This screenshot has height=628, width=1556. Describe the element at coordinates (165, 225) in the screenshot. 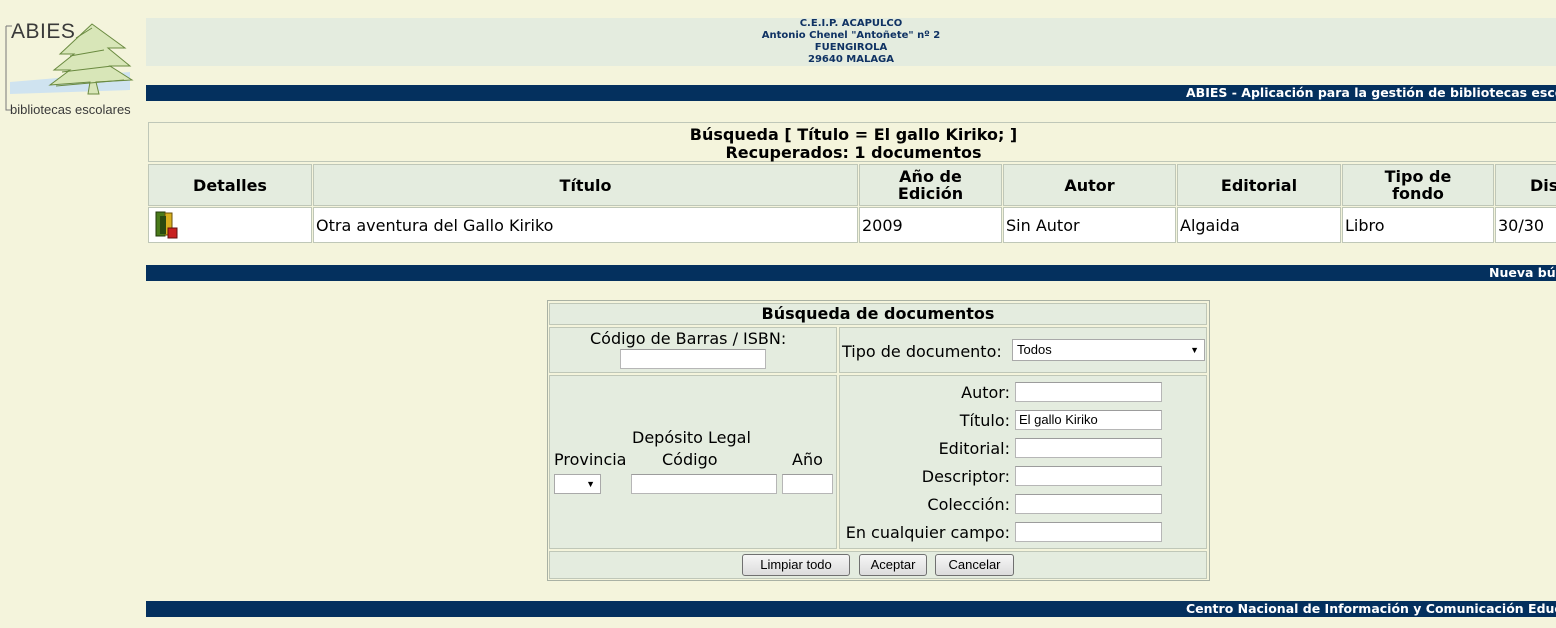

I see `book-details-icon` at that location.